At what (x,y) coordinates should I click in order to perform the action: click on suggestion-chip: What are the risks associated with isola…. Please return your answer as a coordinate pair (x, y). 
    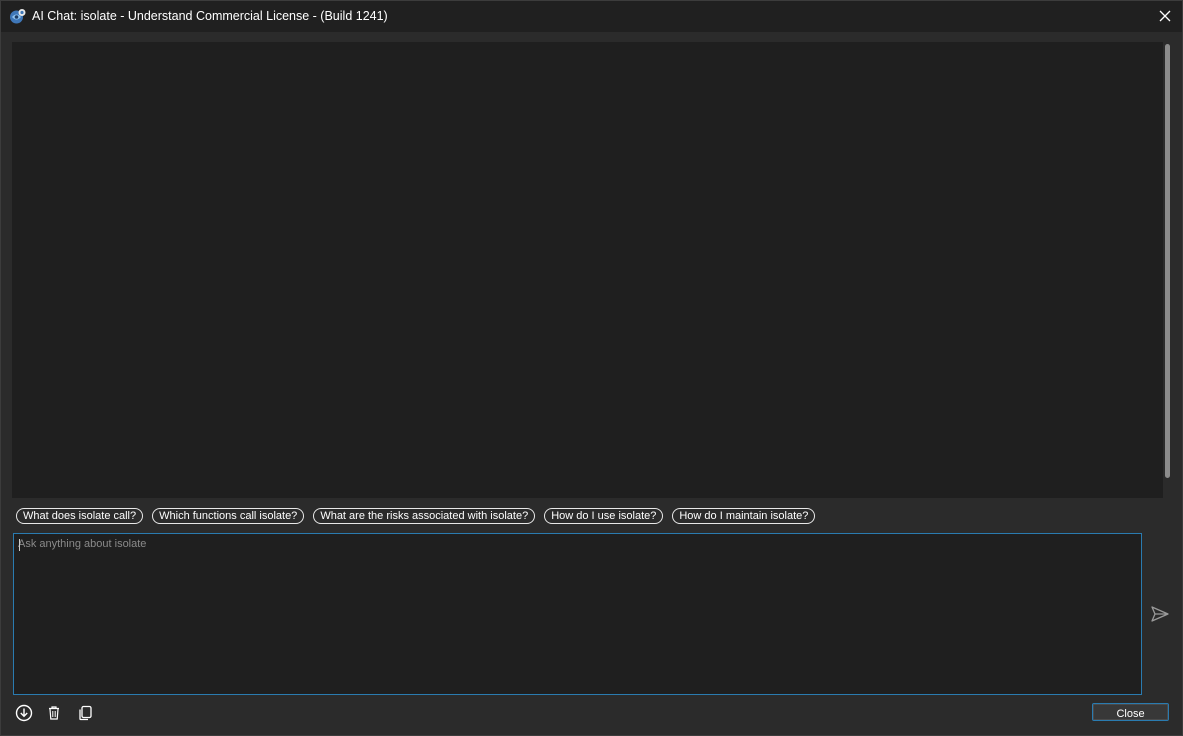
    Looking at the image, I should click on (424, 516).